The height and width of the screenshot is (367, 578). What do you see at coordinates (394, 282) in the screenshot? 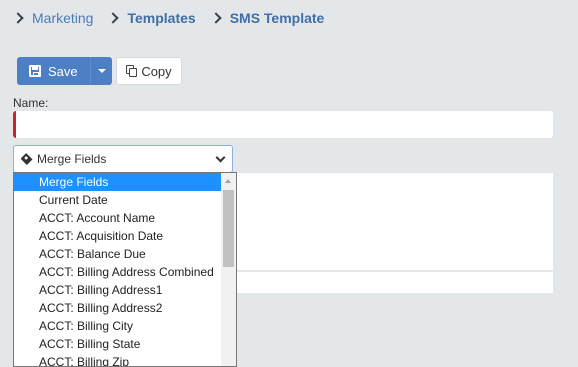
I see `editor-footer` at bounding box center [394, 282].